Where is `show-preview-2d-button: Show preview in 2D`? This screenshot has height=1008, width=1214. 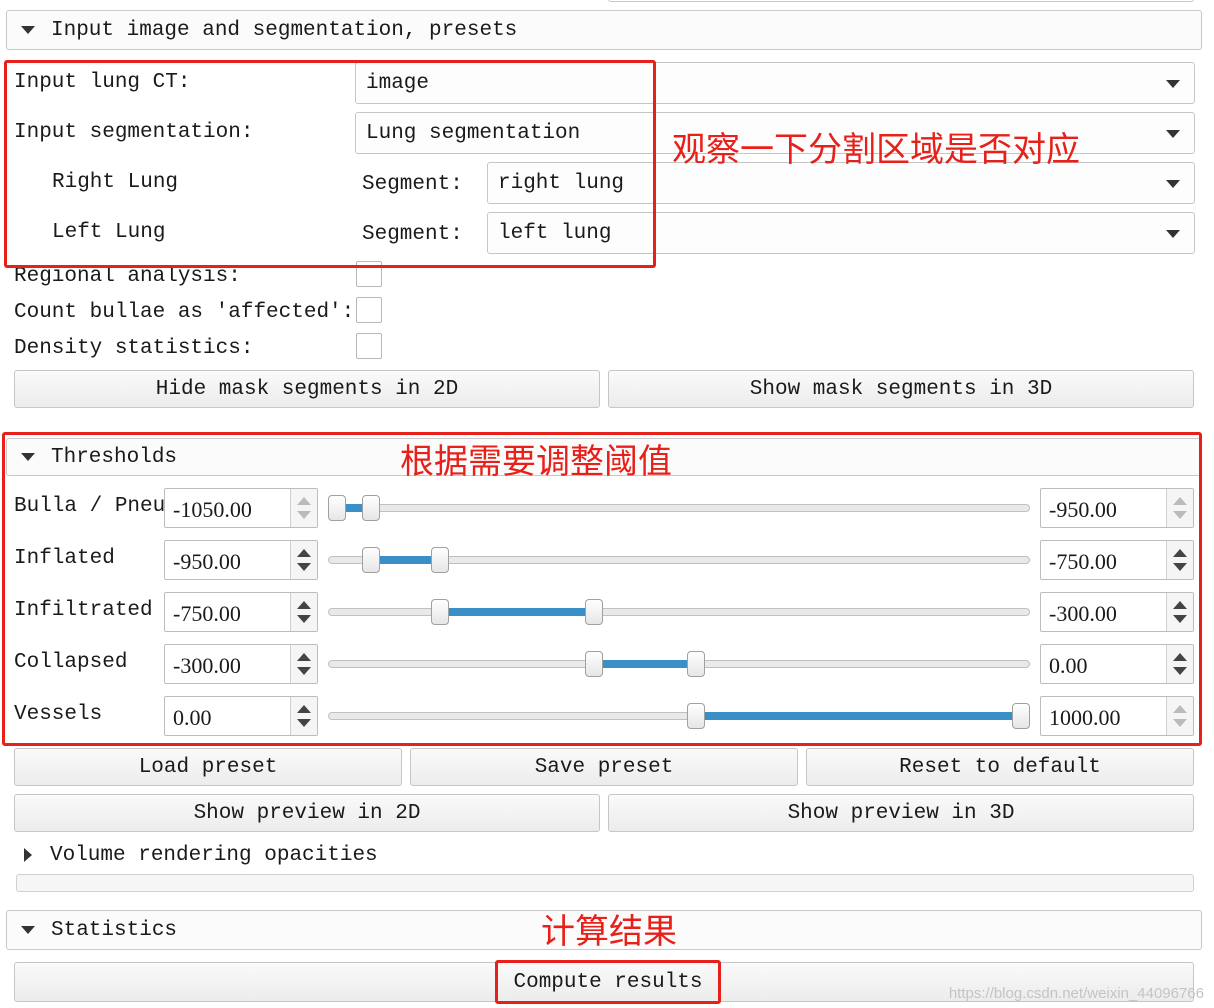
show-preview-2d-button: Show preview in 2D is located at coordinates (307, 813).